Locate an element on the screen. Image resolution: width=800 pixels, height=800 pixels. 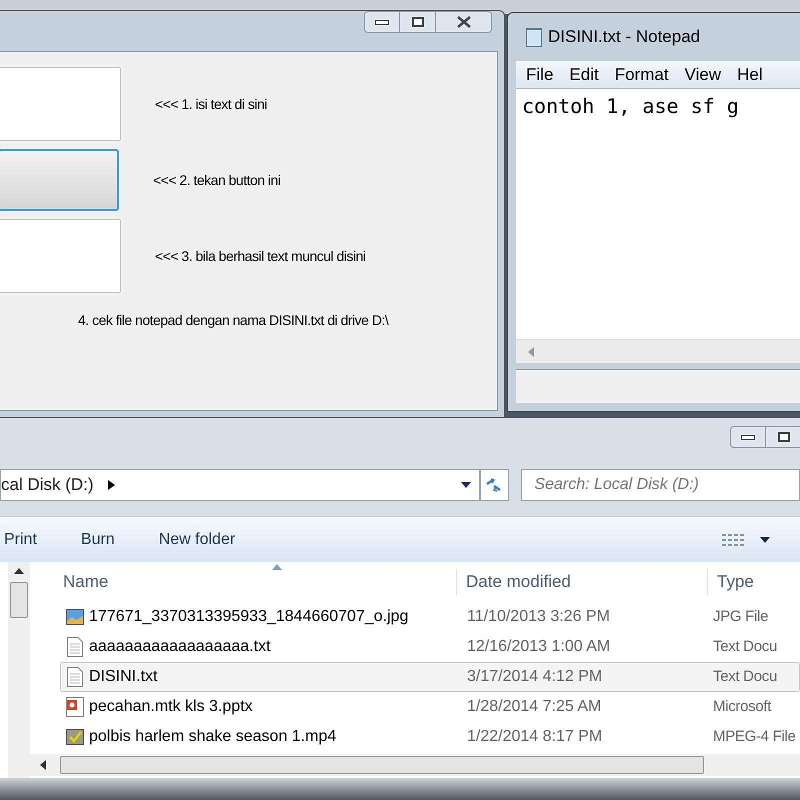
toolbar-button: New folder is located at coordinates (197, 540).